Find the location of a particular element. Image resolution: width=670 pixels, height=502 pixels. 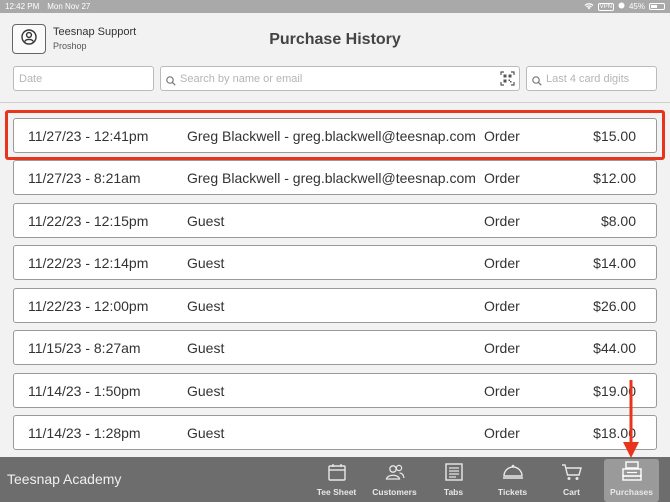

annotation-arrow-icon is located at coordinates (631, 419).